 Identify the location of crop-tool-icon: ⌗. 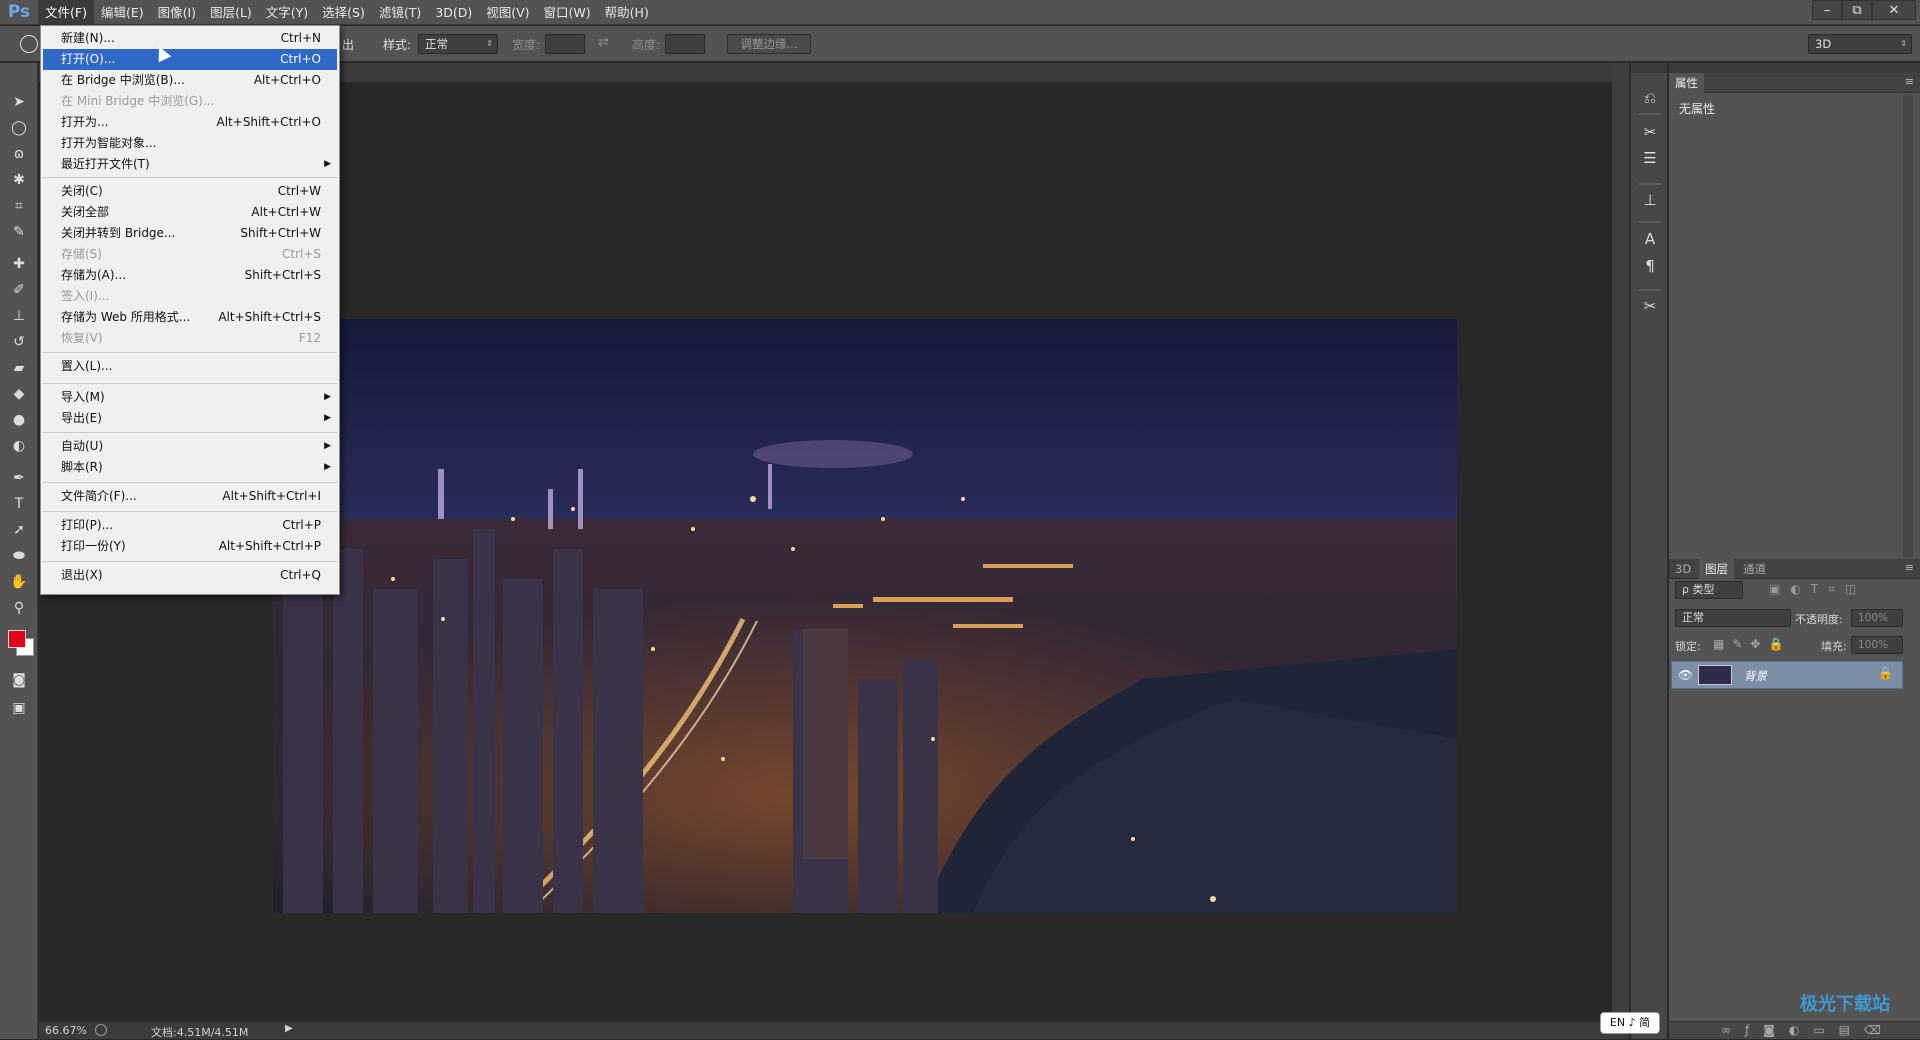
(19, 206).